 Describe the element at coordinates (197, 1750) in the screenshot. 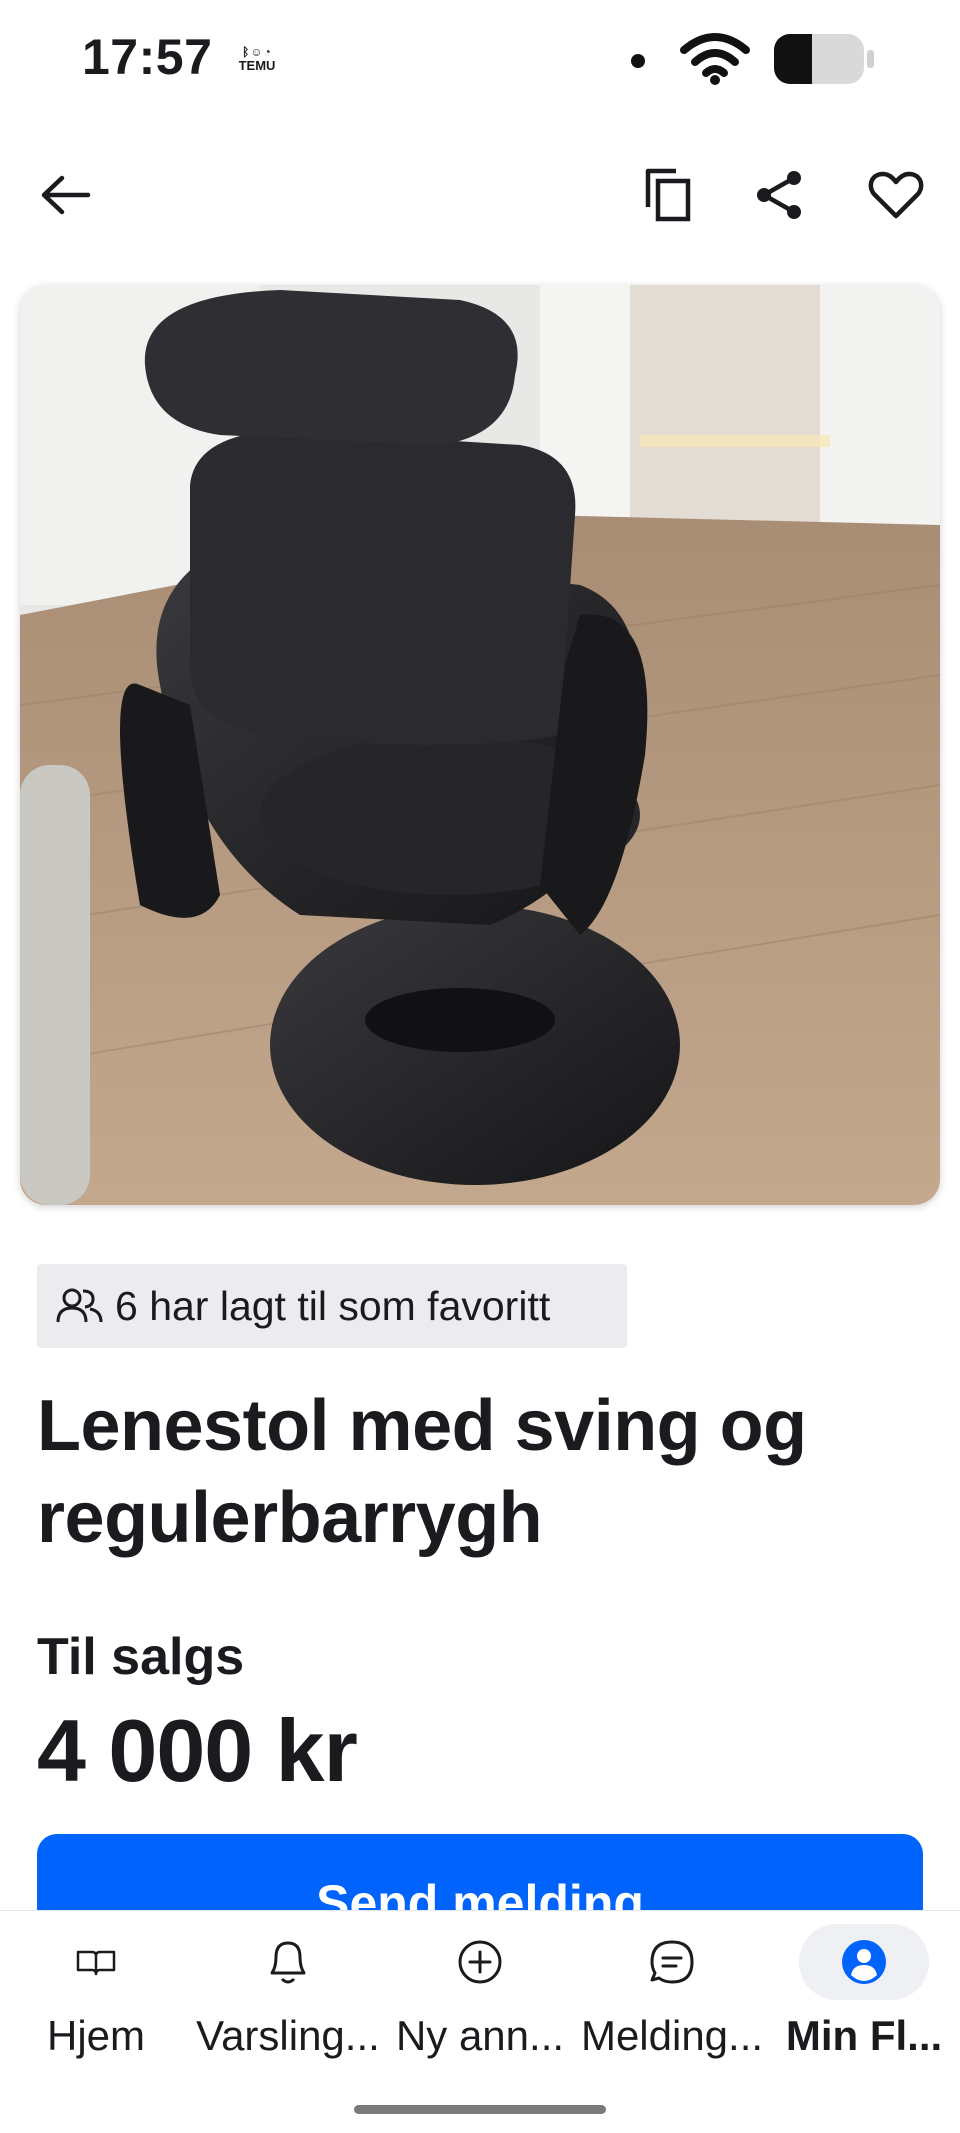

I see `listing-price: 4 000 kr` at that location.